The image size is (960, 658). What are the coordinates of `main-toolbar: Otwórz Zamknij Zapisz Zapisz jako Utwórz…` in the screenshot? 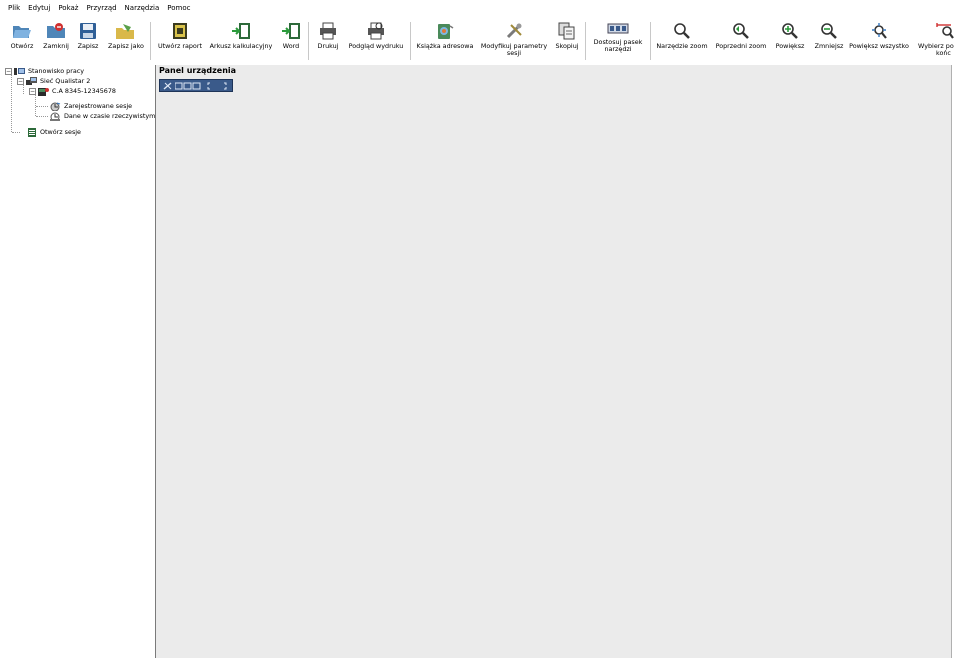 It's located at (480, 42).